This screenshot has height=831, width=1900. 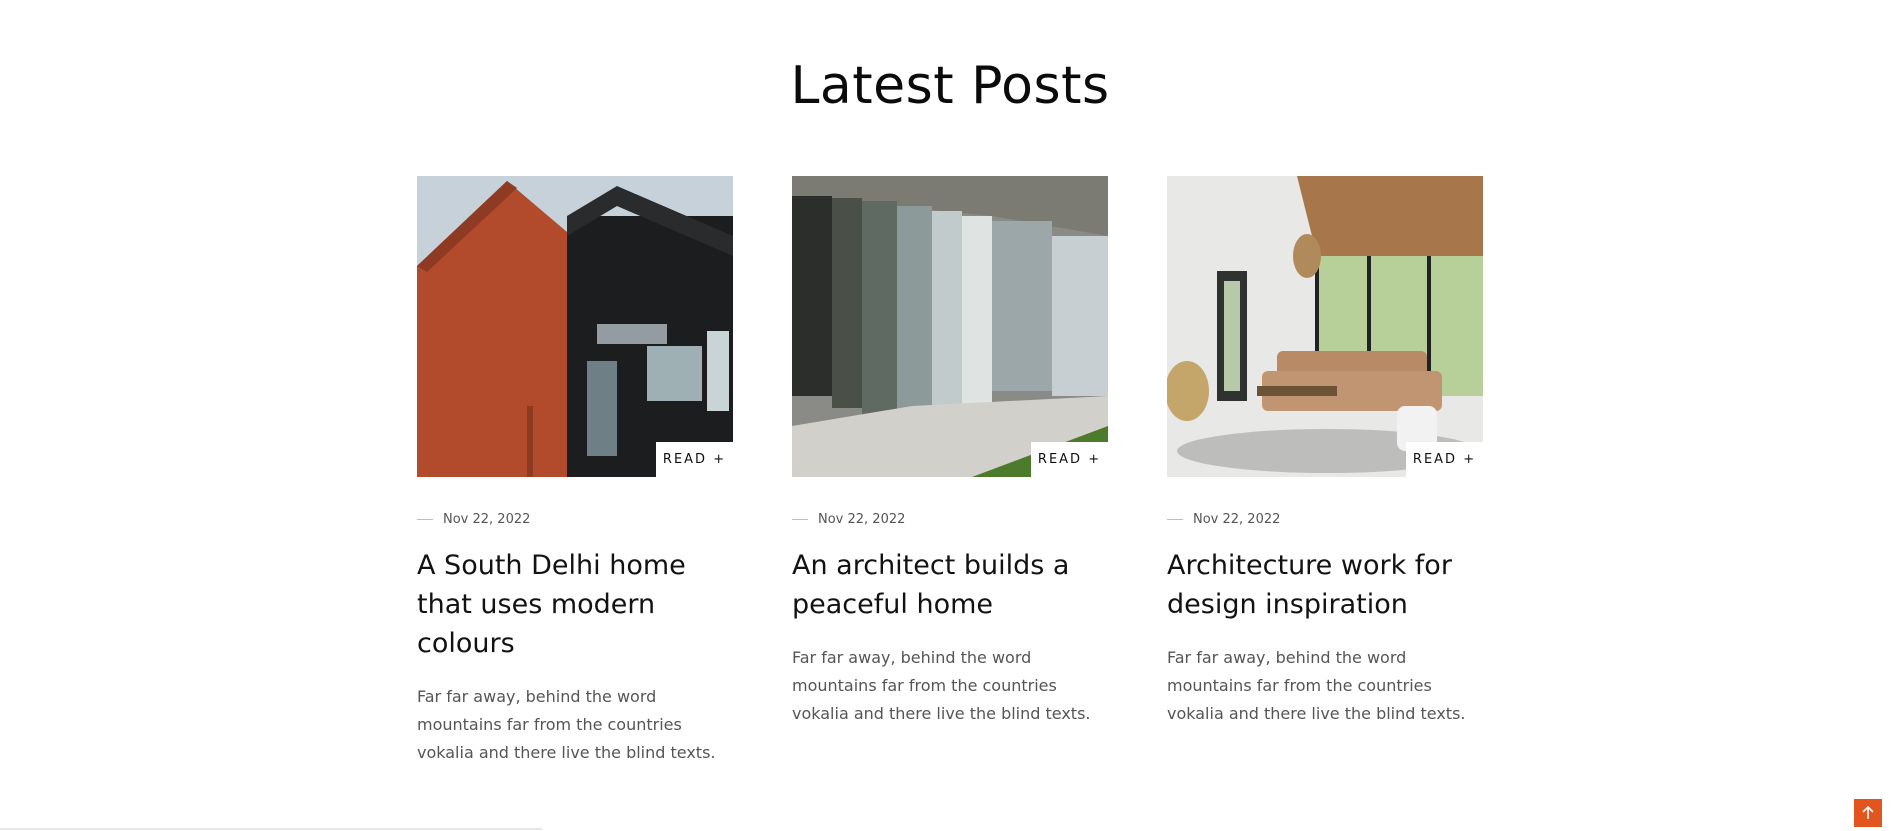 I want to click on back-to-top-button, so click(x=1868, y=813).